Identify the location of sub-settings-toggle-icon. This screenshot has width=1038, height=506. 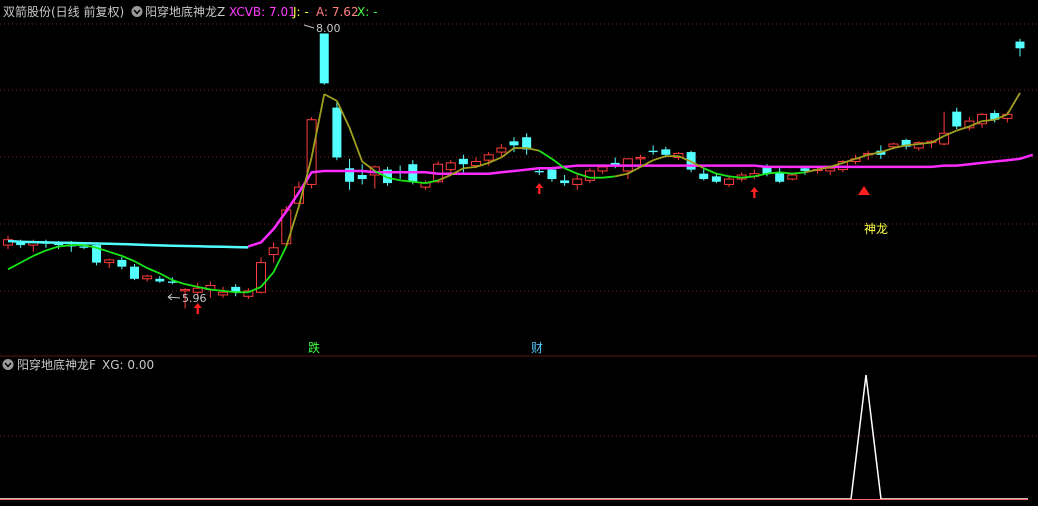
(8, 364).